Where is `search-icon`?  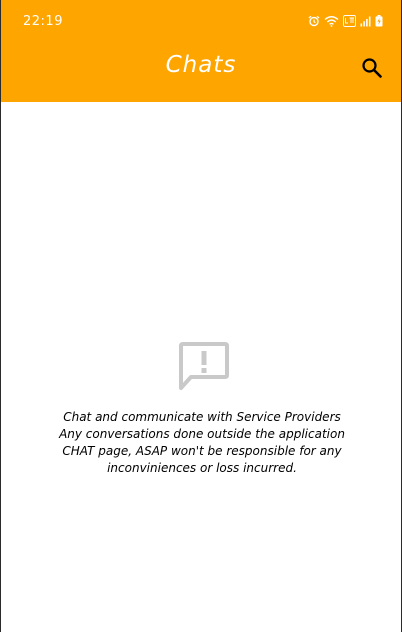
search-icon is located at coordinates (372, 68).